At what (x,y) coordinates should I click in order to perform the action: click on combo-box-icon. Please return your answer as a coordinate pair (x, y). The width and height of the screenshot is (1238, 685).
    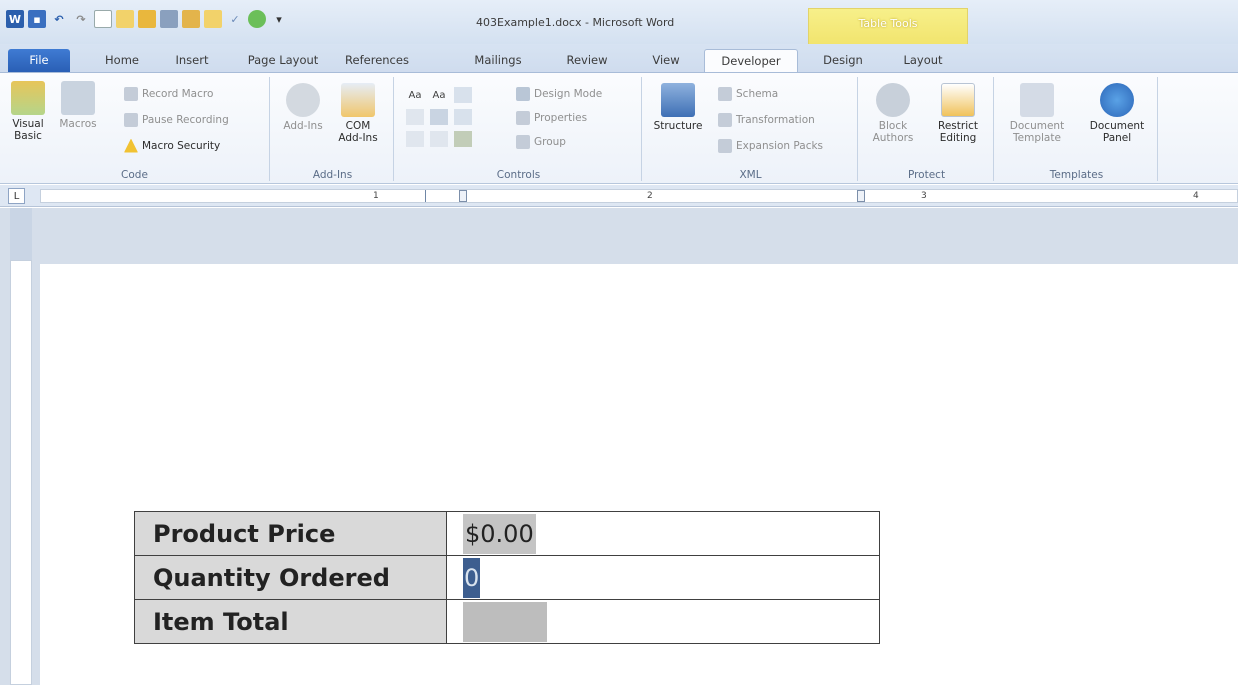
    Looking at the image, I should click on (439, 117).